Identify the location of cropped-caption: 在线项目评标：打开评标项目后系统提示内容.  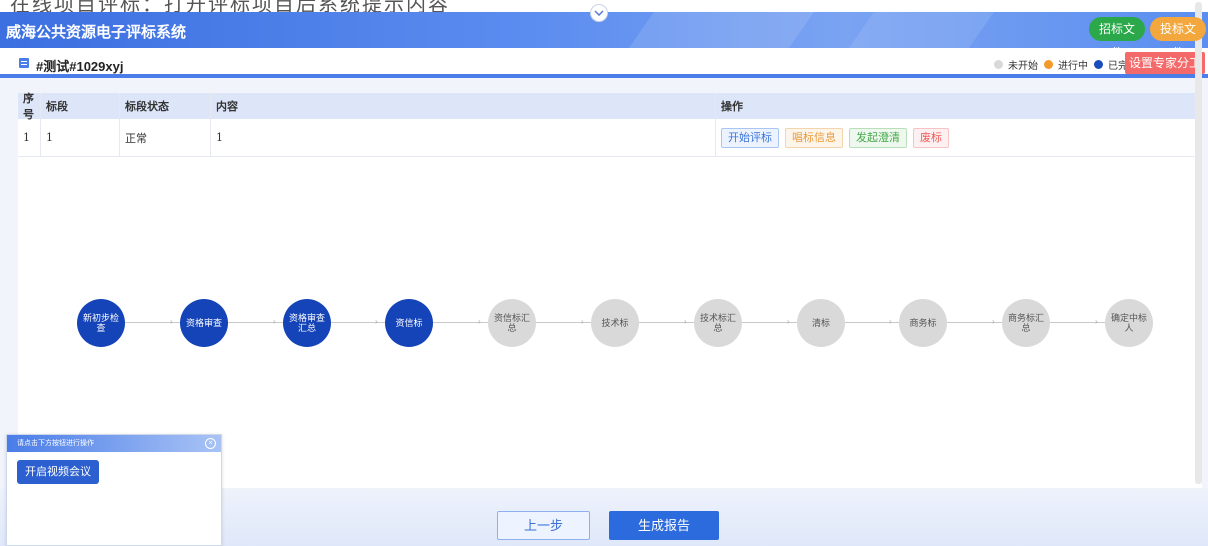
(230, 6).